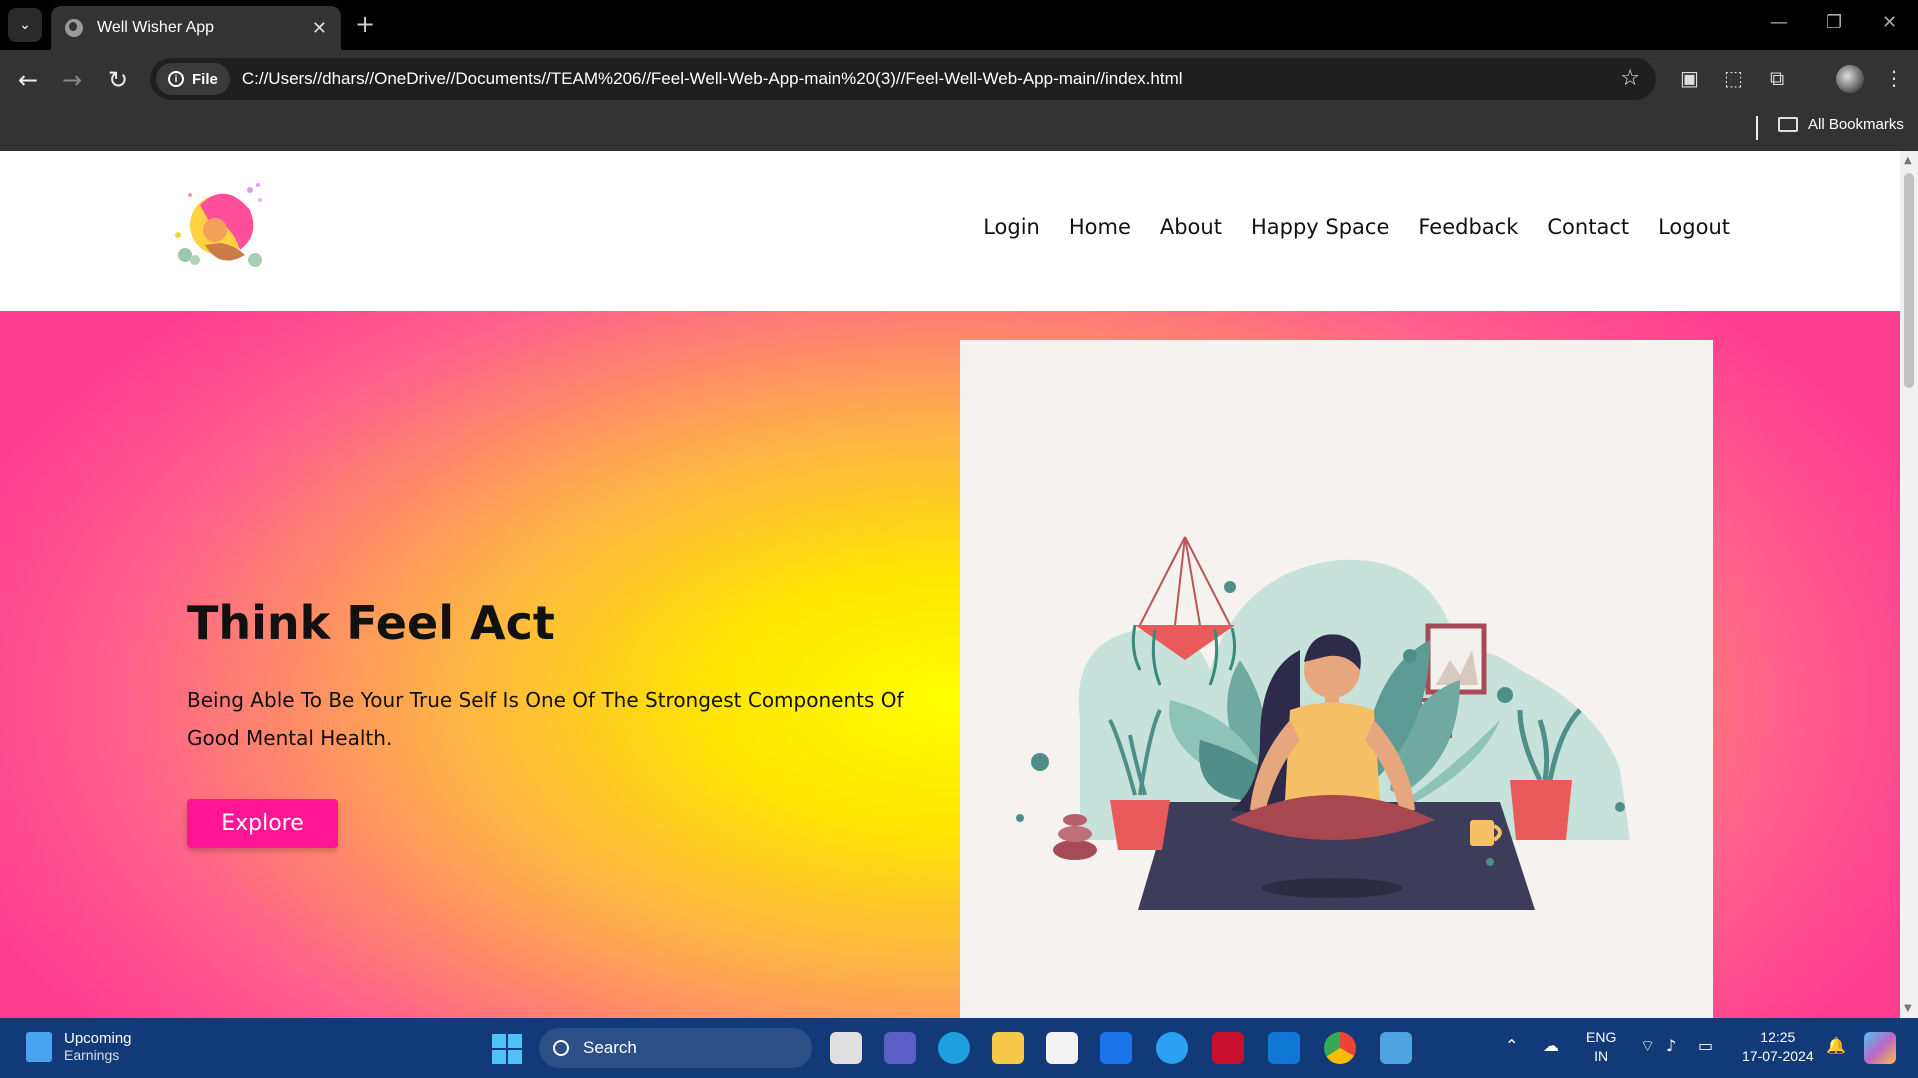 The height and width of the screenshot is (1078, 1918). What do you see at coordinates (1601, 1047) in the screenshot?
I see `language-indicator: ENG IN` at bounding box center [1601, 1047].